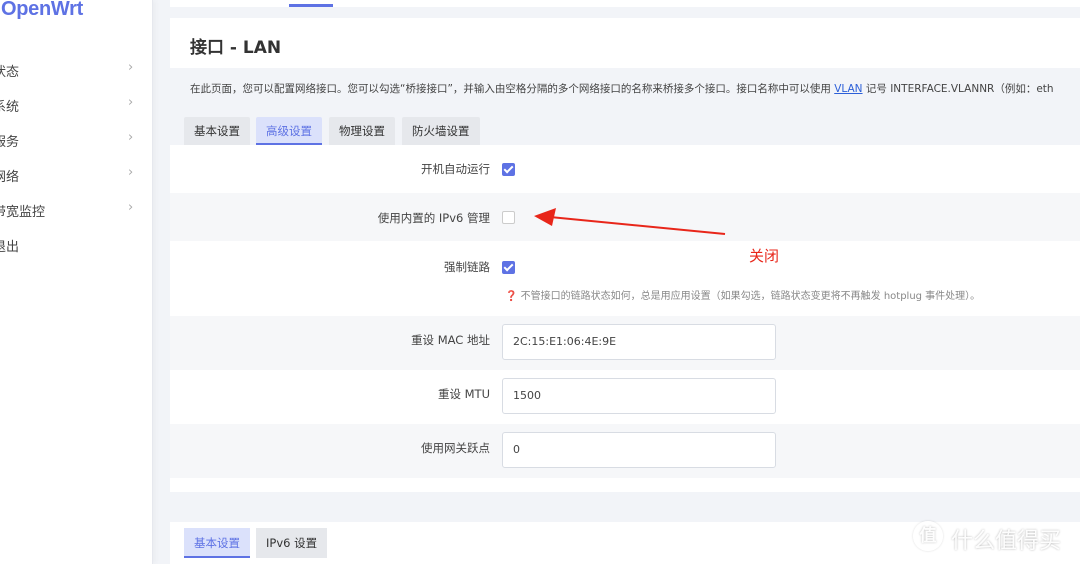 The width and height of the screenshot is (1080, 564). I want to click on sidebar-item-system: 系统 ›, so click(76, 104).